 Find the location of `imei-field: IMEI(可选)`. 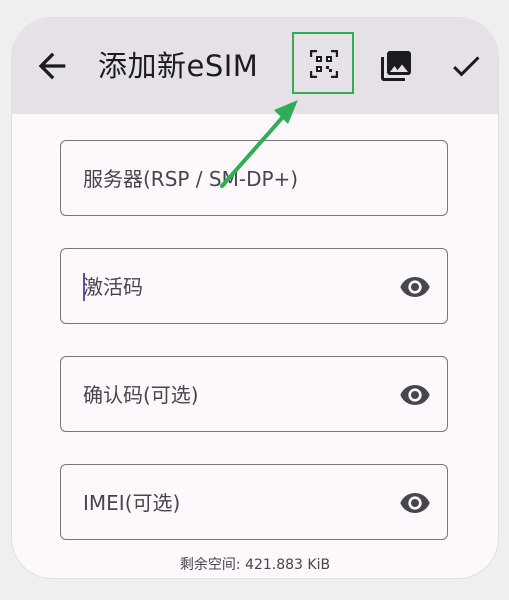

imei-field: IMEI(可选) is located at coordinates (254, 502).